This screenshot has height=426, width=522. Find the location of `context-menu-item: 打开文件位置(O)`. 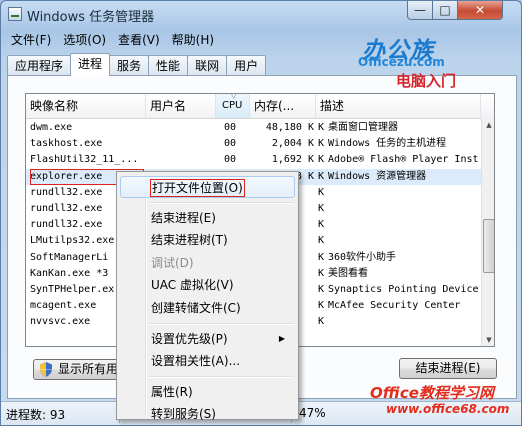

context-menu-item: 打开文件位置(O) is located at coordinates (207, 187).